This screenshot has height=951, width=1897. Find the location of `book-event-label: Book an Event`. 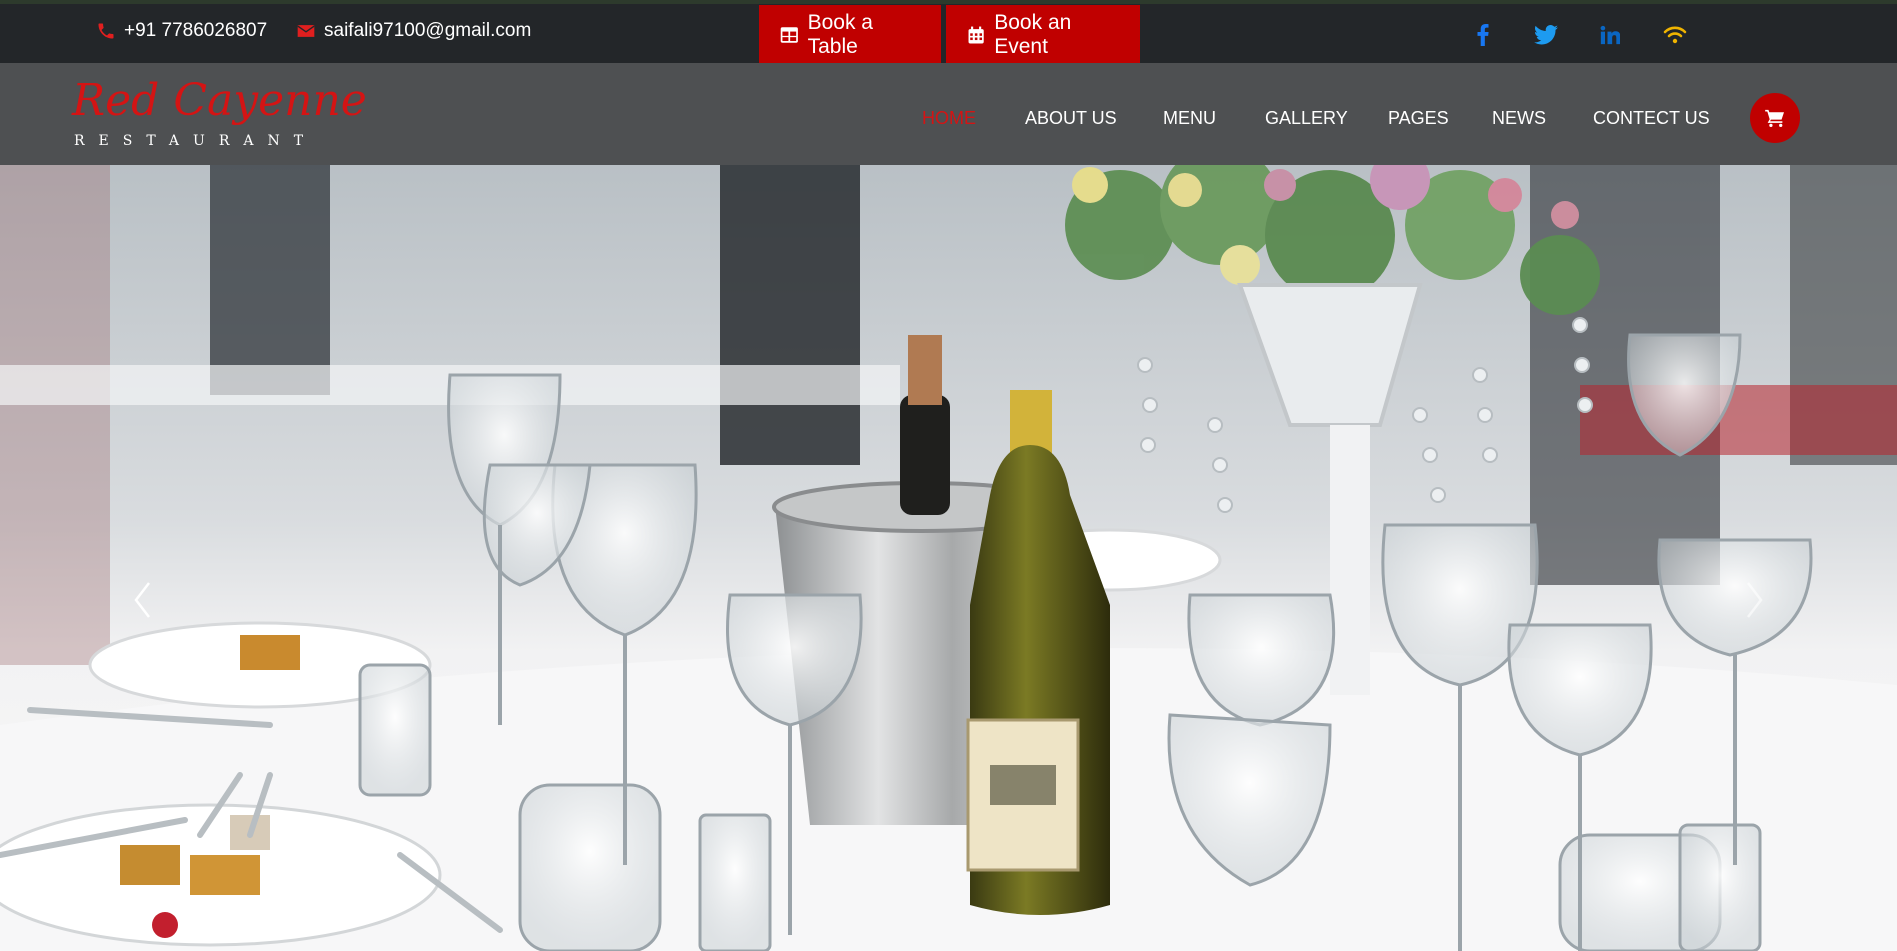

book-event-label: Book an Event is located at coordinates (1033, 34).